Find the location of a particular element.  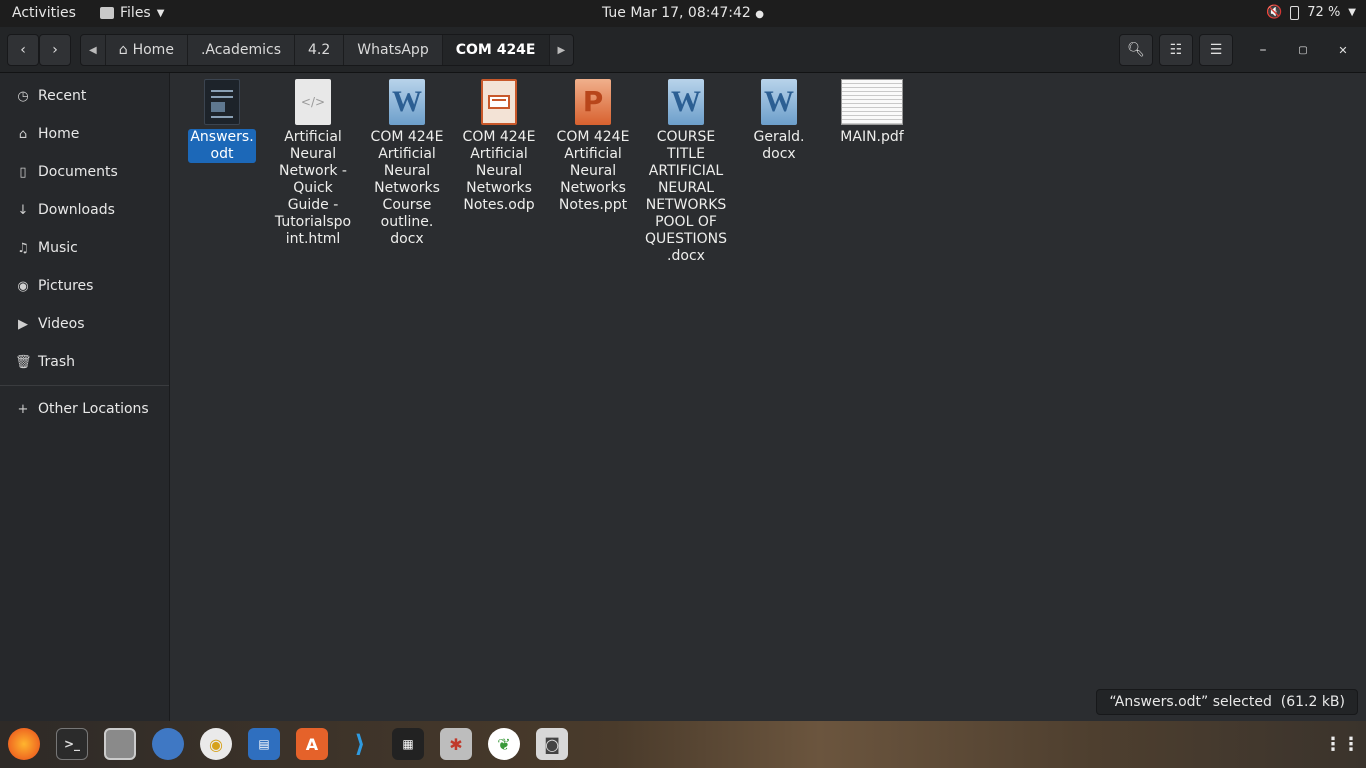

writer-icon: ▤ is located at coordinates (264, 744).